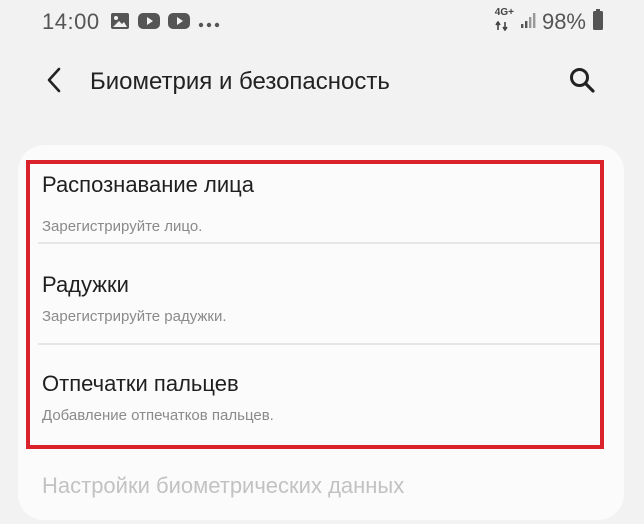 Image resolution: width=644 pixels, height=524 pixels. What do you see at coordinates (71, 21) in the screenshot?
I see `status-time: 14:00` at bounding box center [71, 21].